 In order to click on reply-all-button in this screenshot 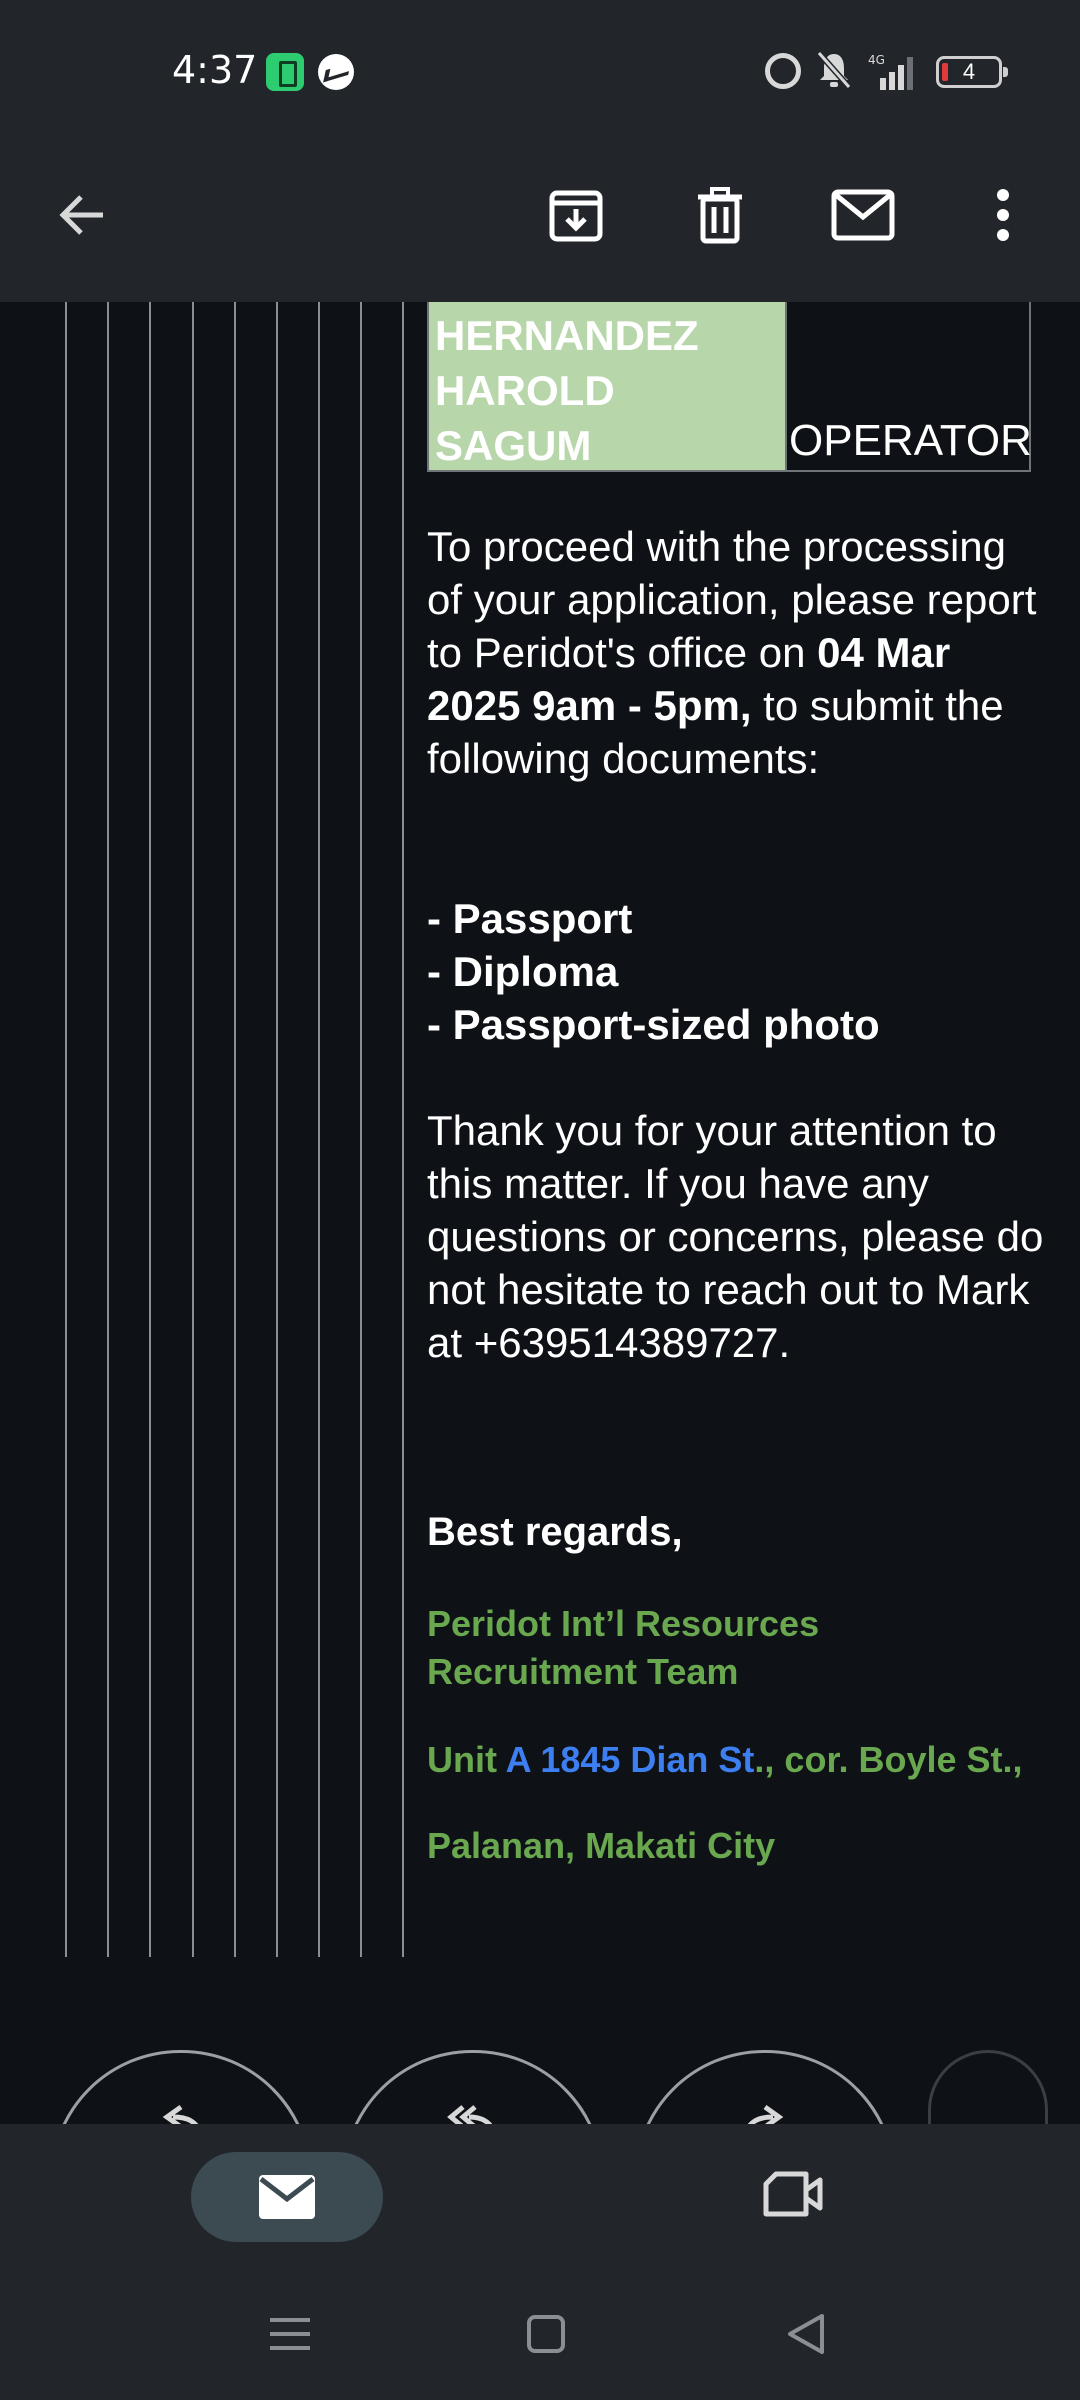, I will do `click(473, 2087)`.